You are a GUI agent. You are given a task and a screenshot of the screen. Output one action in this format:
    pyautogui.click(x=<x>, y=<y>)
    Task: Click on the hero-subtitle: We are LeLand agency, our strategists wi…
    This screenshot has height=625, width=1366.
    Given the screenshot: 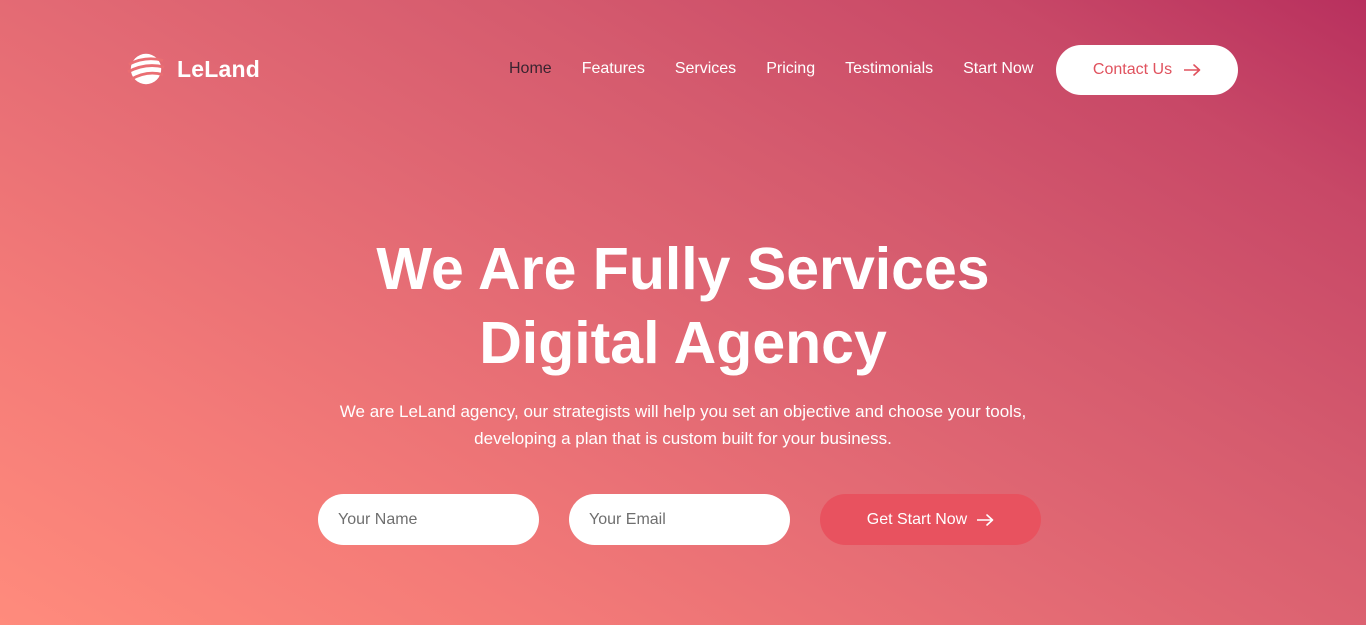 What is the action you would take?
    pyautogui.click(x=683, y=425)
    